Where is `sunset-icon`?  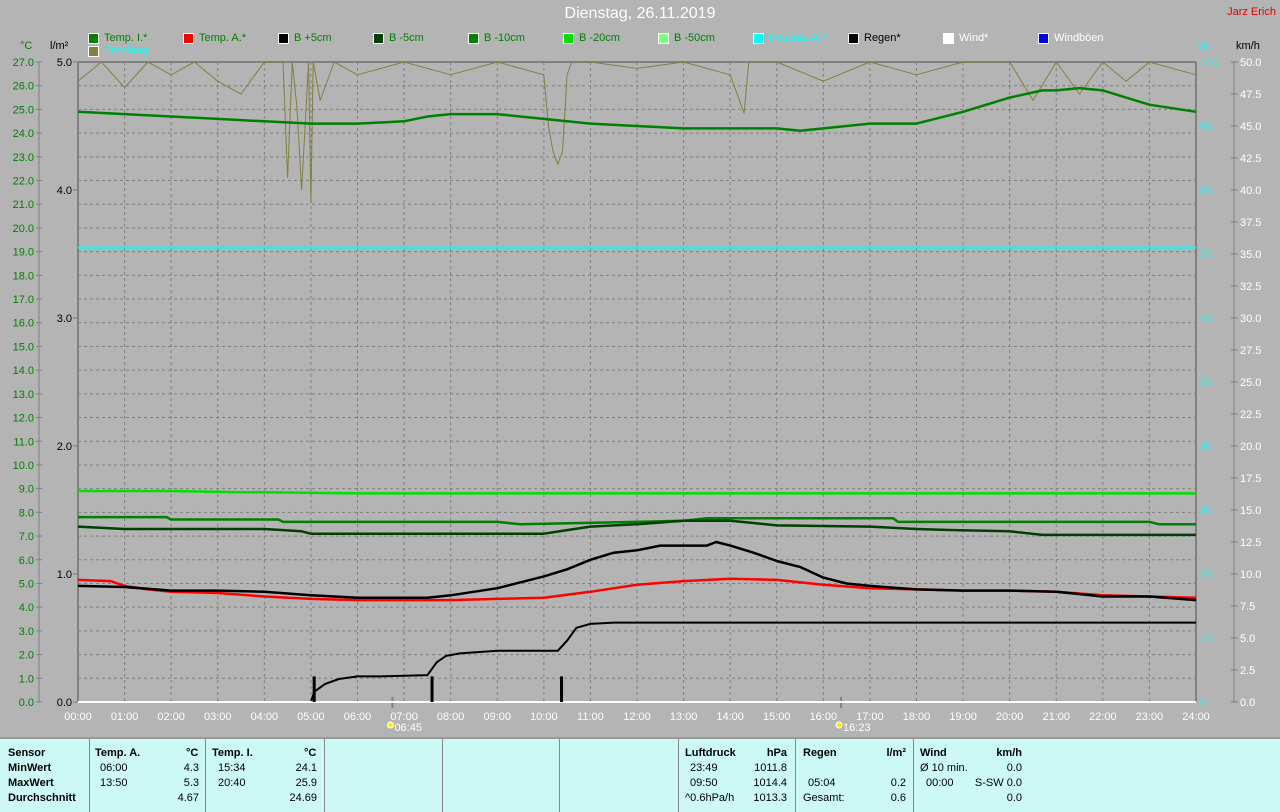 sunset-icon is located at coordinates (839, 725).